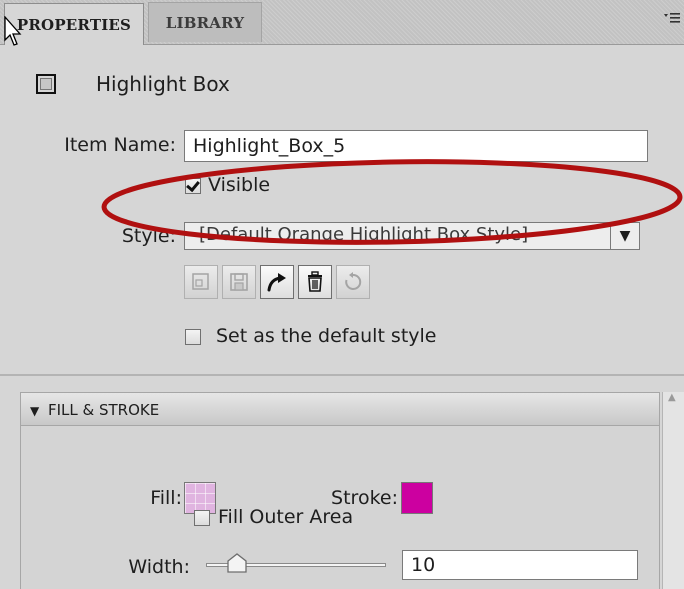 The height and width of the screenshot is (589, 684). What do you see at coordinates (672, 397) in the screenshot?
I see `scroll-up-icon: ▲` at bounding box center [672, 397].